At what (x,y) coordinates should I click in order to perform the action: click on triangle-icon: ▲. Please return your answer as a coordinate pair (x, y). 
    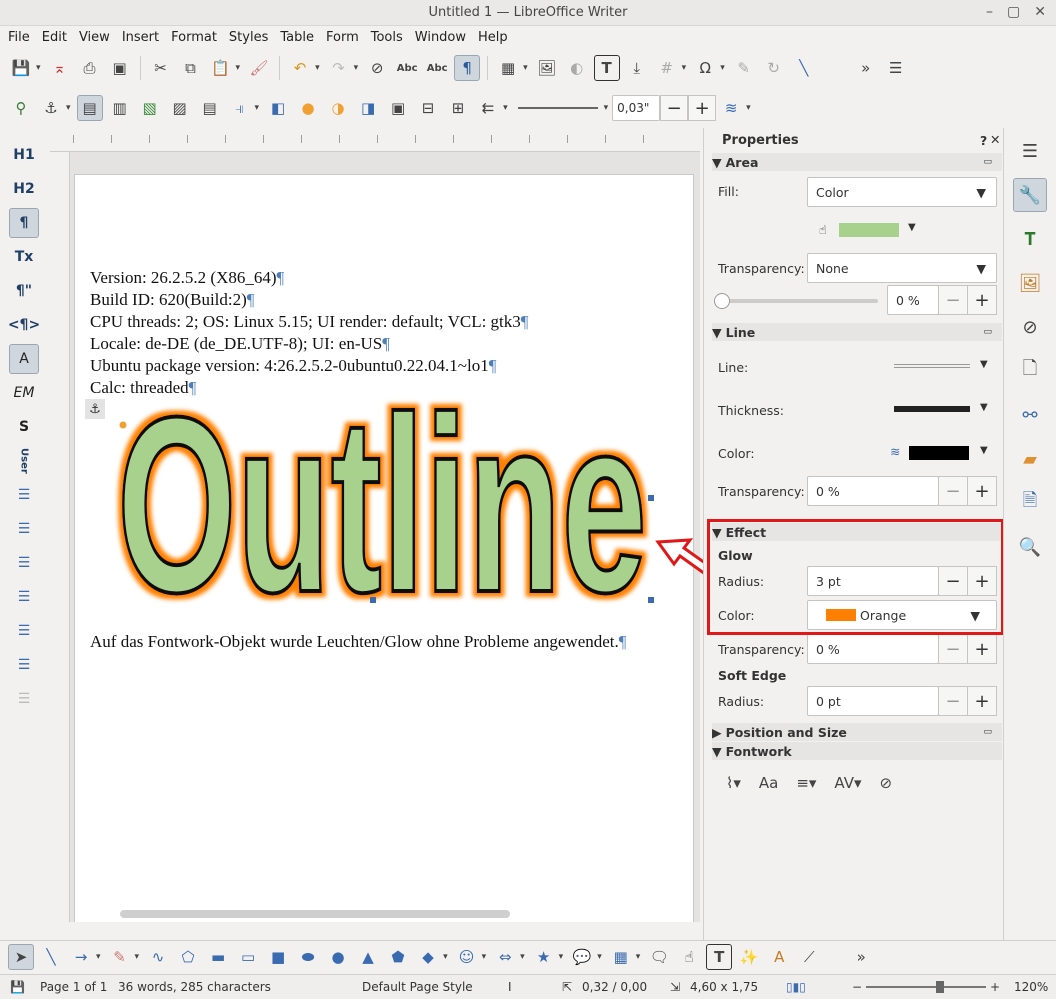
    Looking at the image, I should click on (368, 957).